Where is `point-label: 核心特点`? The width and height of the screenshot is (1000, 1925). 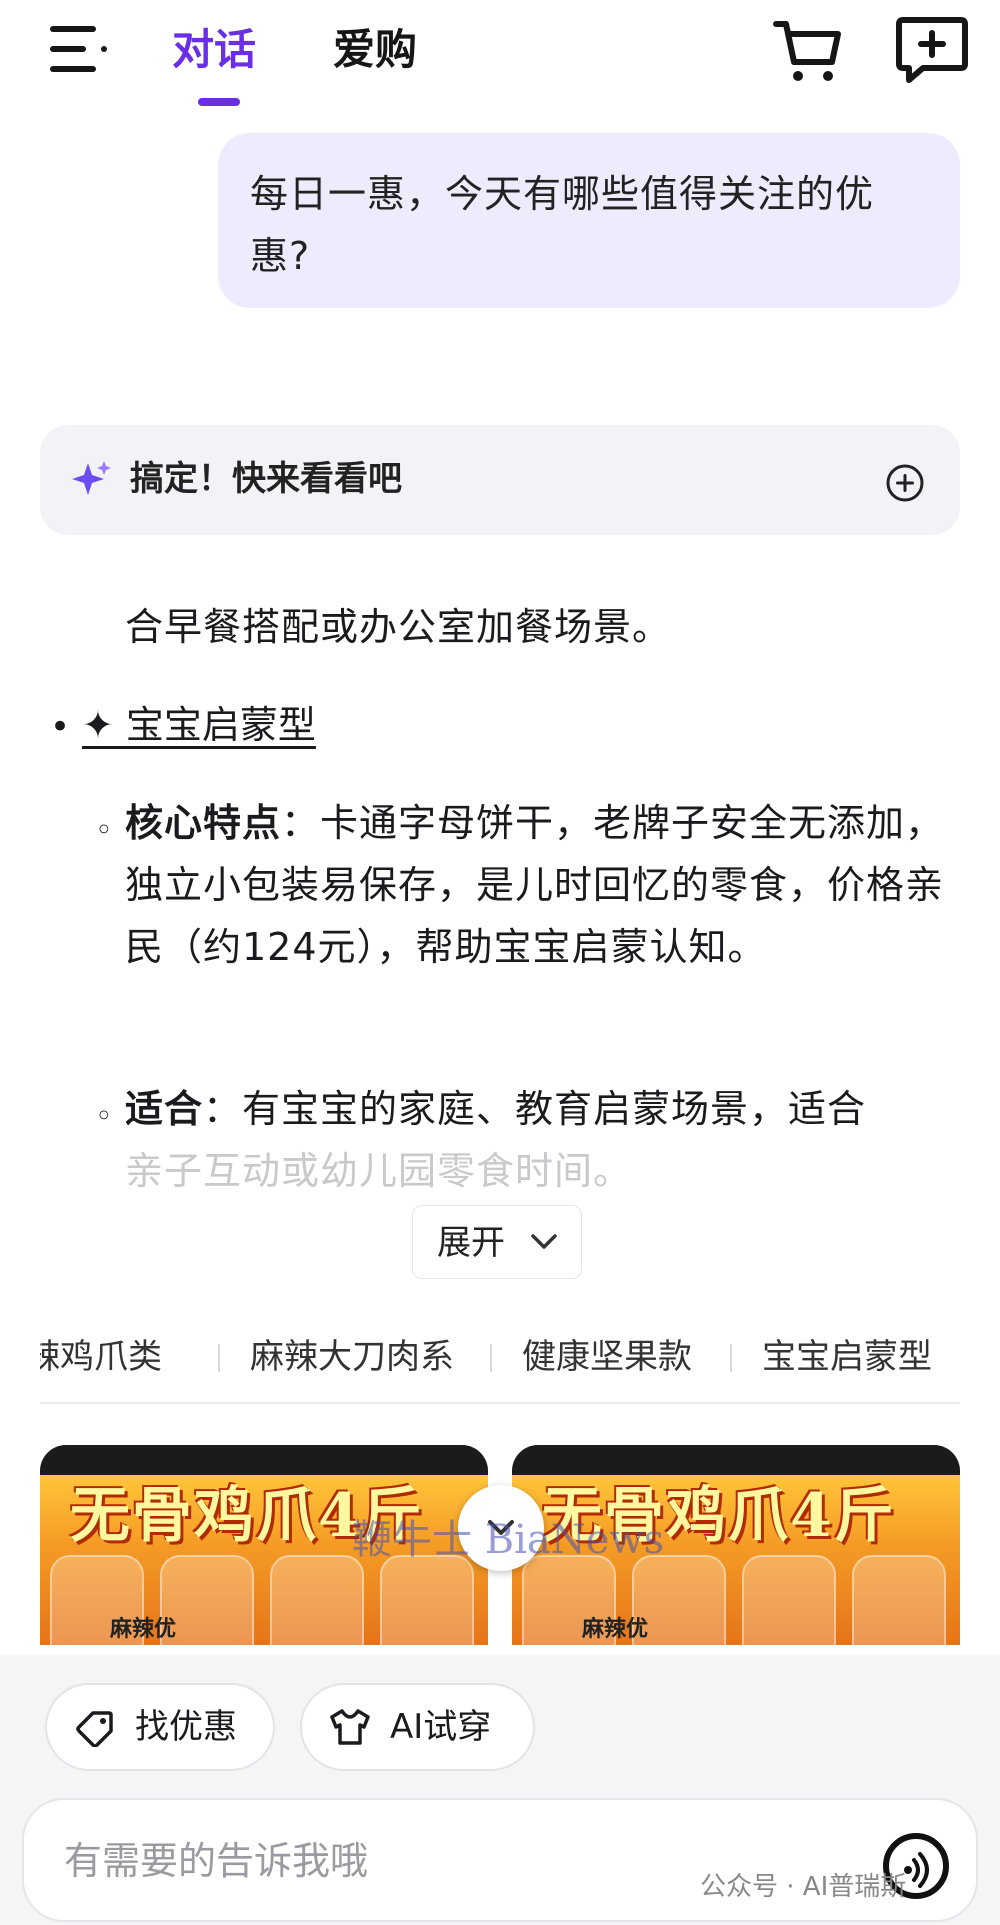
point-label: 核心特点 is located at coordinates (203, 823).